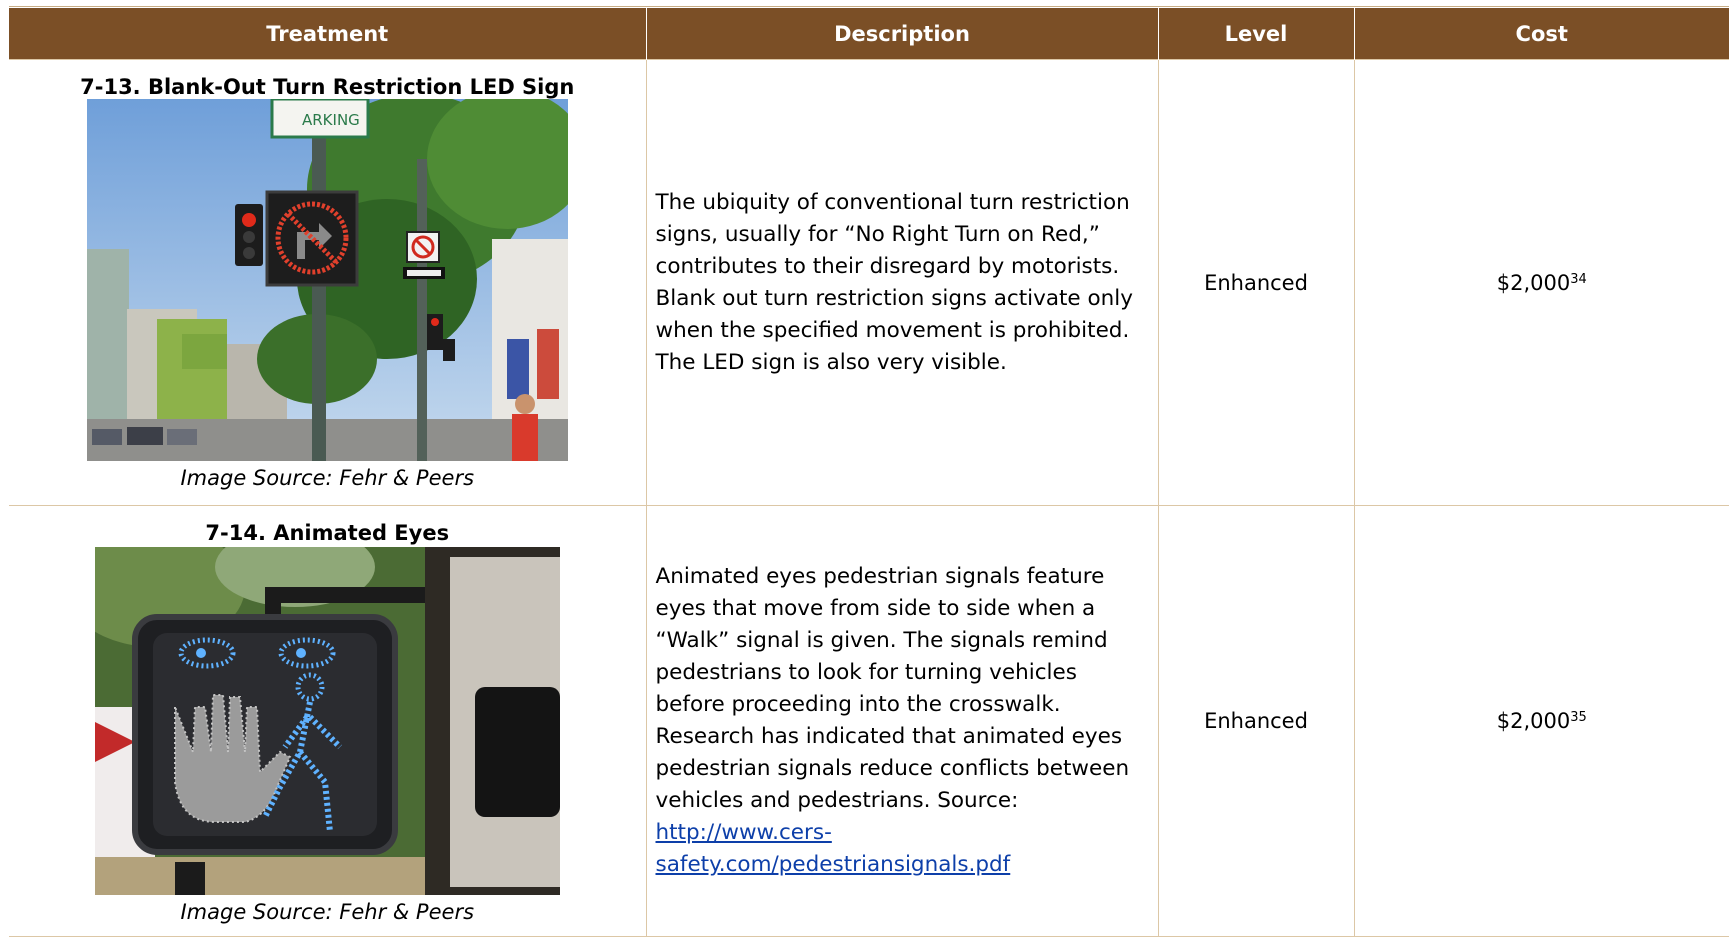 The width and height of the screenshot is (1729, 937). What do you see at coordinates (869, 6) in the screenshot?
I see `top-rule` at bounding box center [869, 6].